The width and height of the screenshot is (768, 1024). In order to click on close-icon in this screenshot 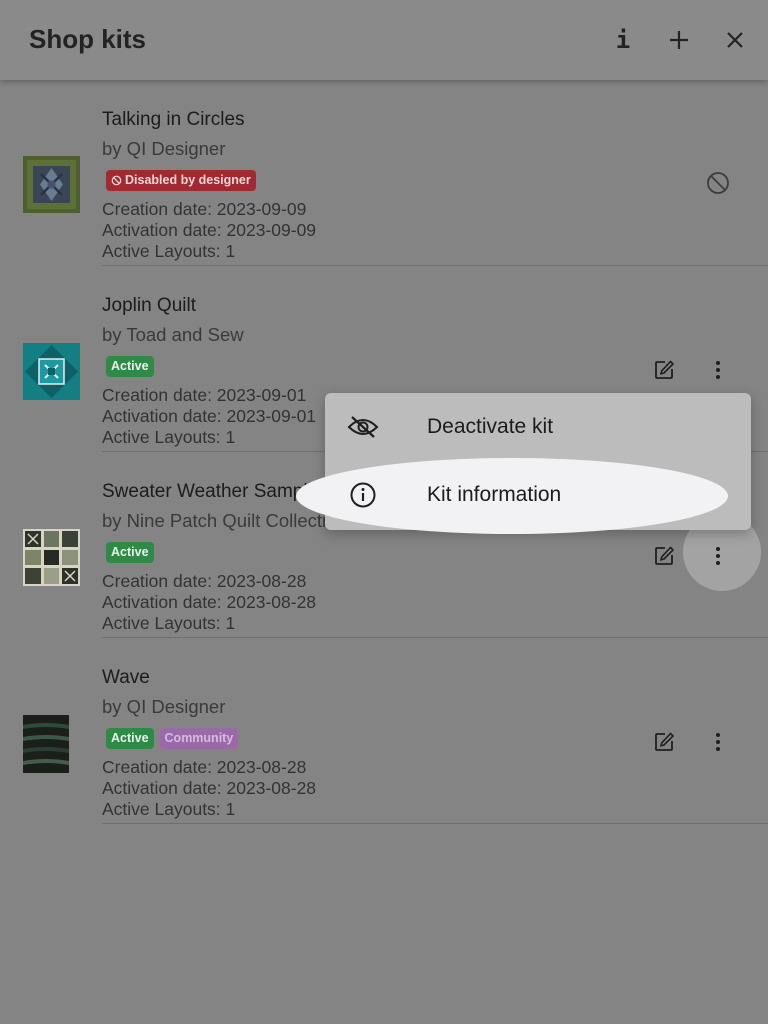, I will do `click(735, 40)`.